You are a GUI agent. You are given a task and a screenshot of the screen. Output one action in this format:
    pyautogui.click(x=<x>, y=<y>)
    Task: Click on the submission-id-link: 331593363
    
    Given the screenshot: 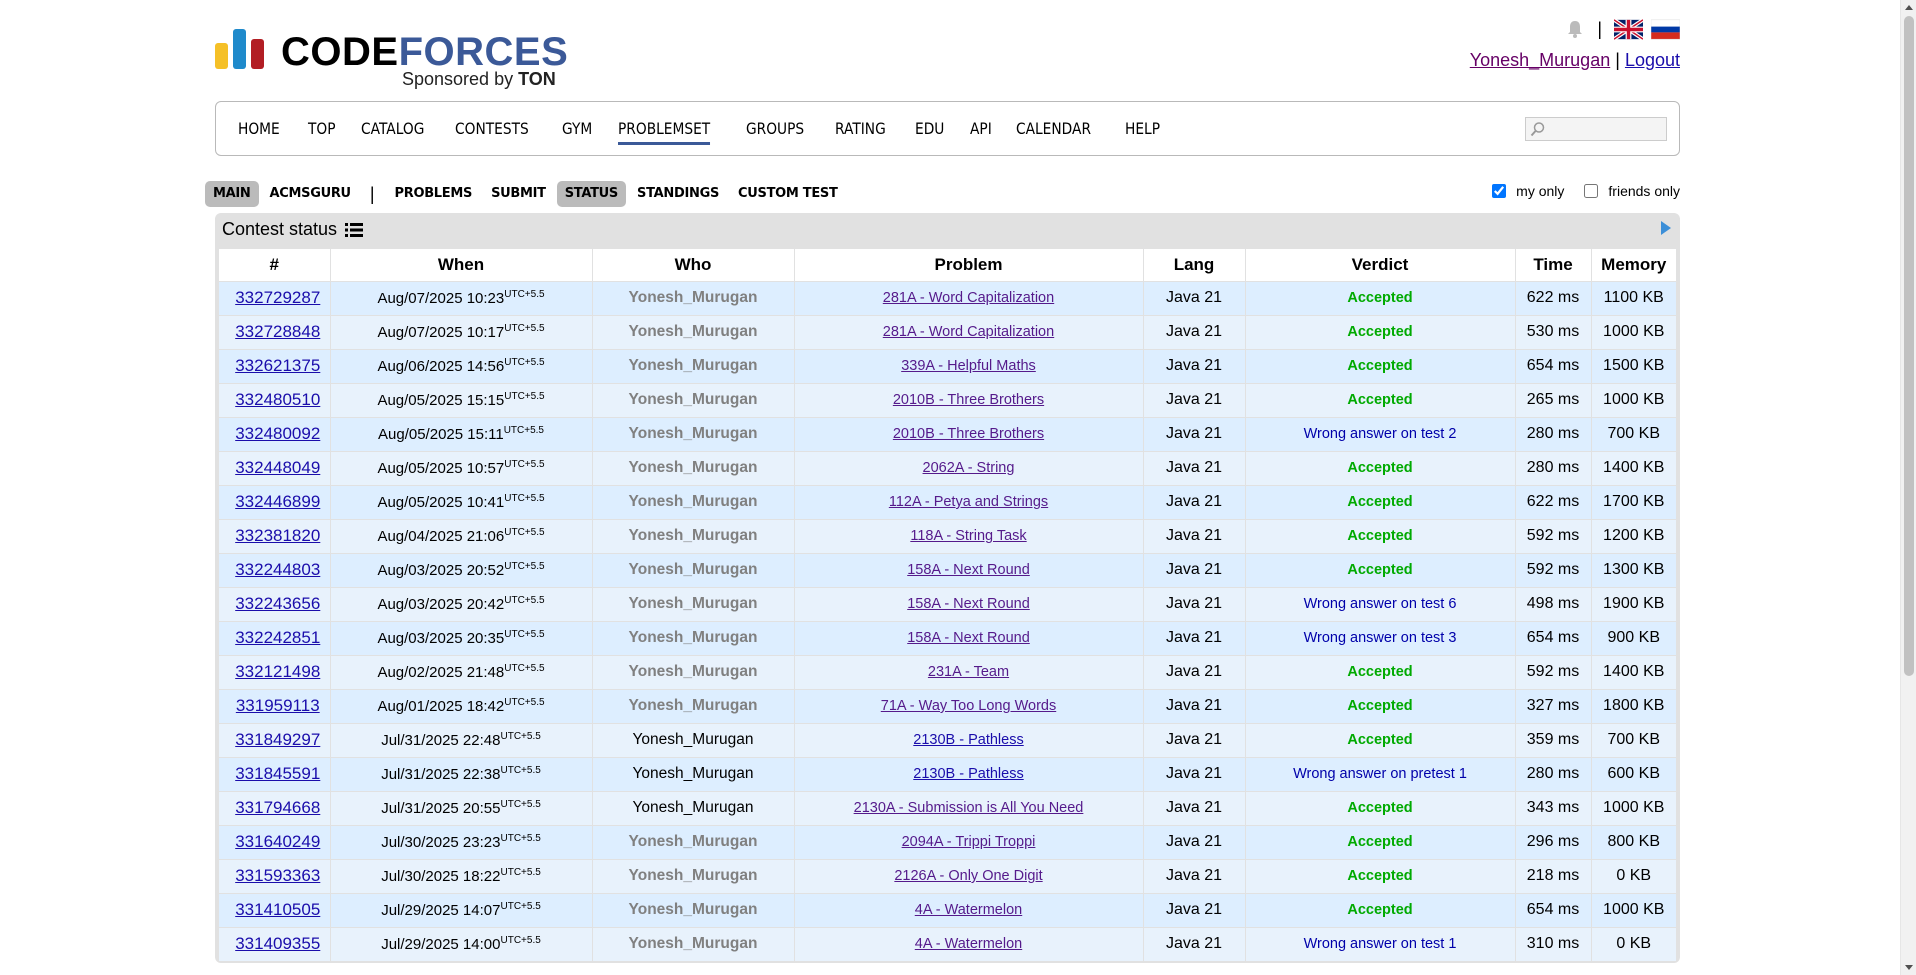 What is the action you would take?
    pyautogui.click(x=277, y=875)
    